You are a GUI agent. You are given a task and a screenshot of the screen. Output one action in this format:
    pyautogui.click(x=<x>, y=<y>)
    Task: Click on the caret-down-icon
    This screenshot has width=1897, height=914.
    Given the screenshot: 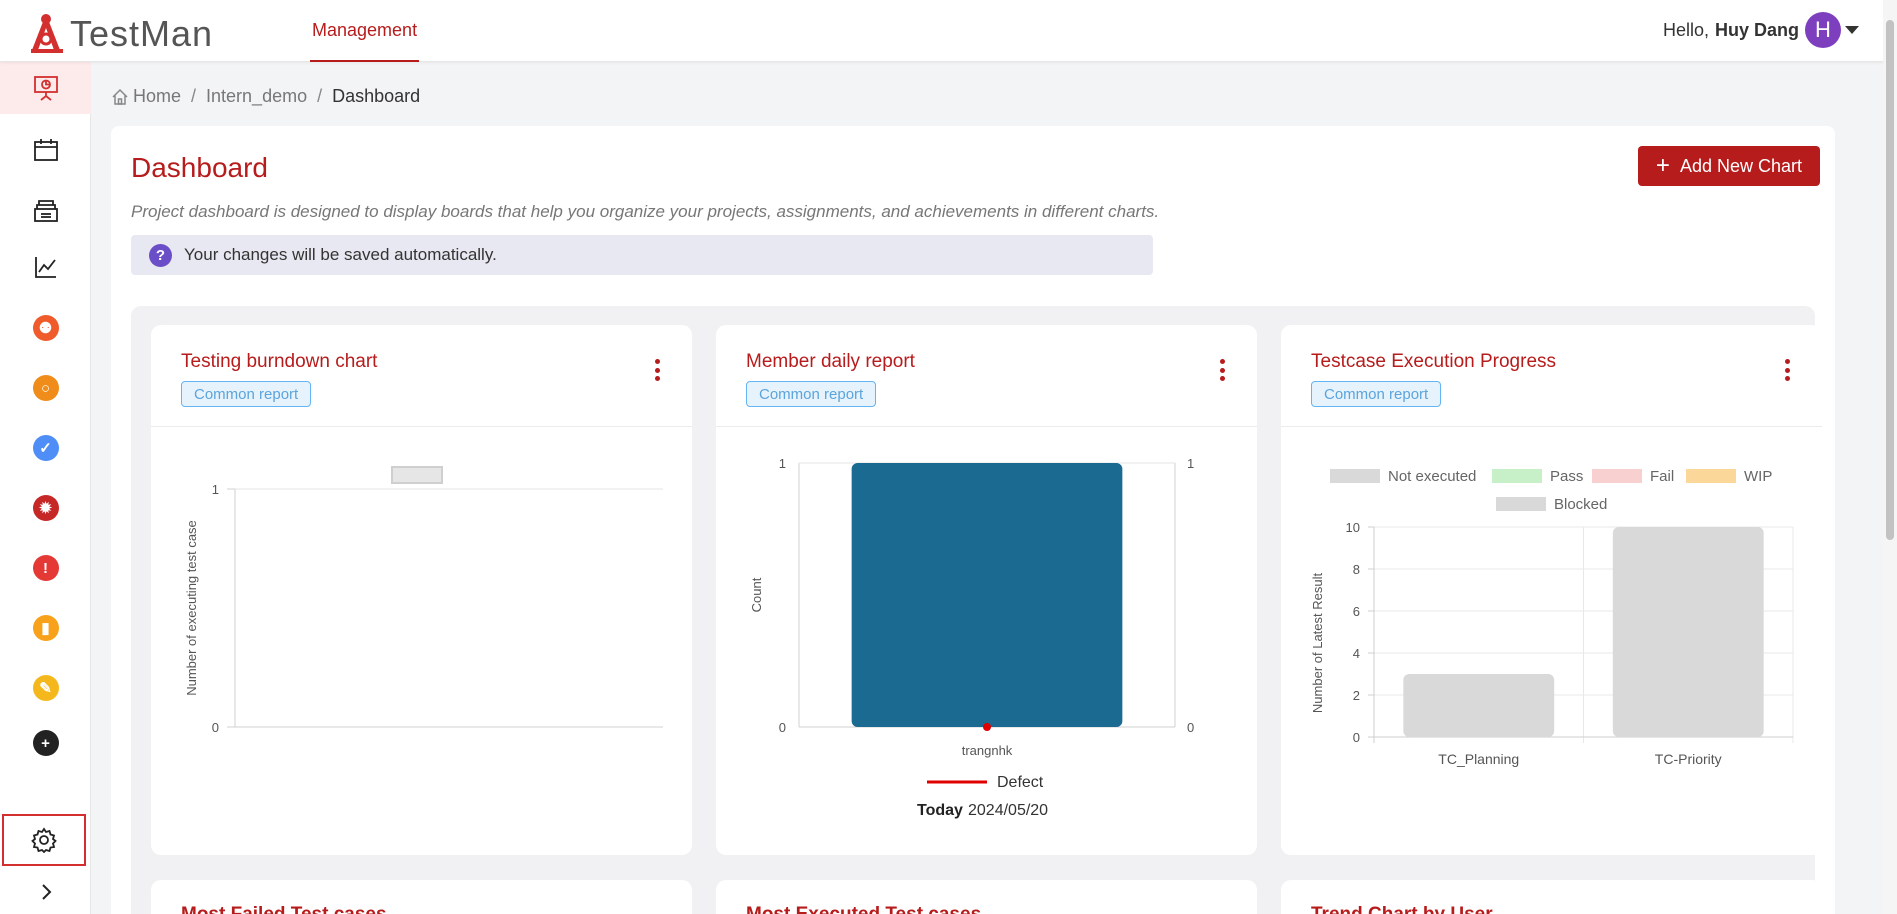 What is the action you would take?
    pyautogui.click(x=1852, y=30)
    